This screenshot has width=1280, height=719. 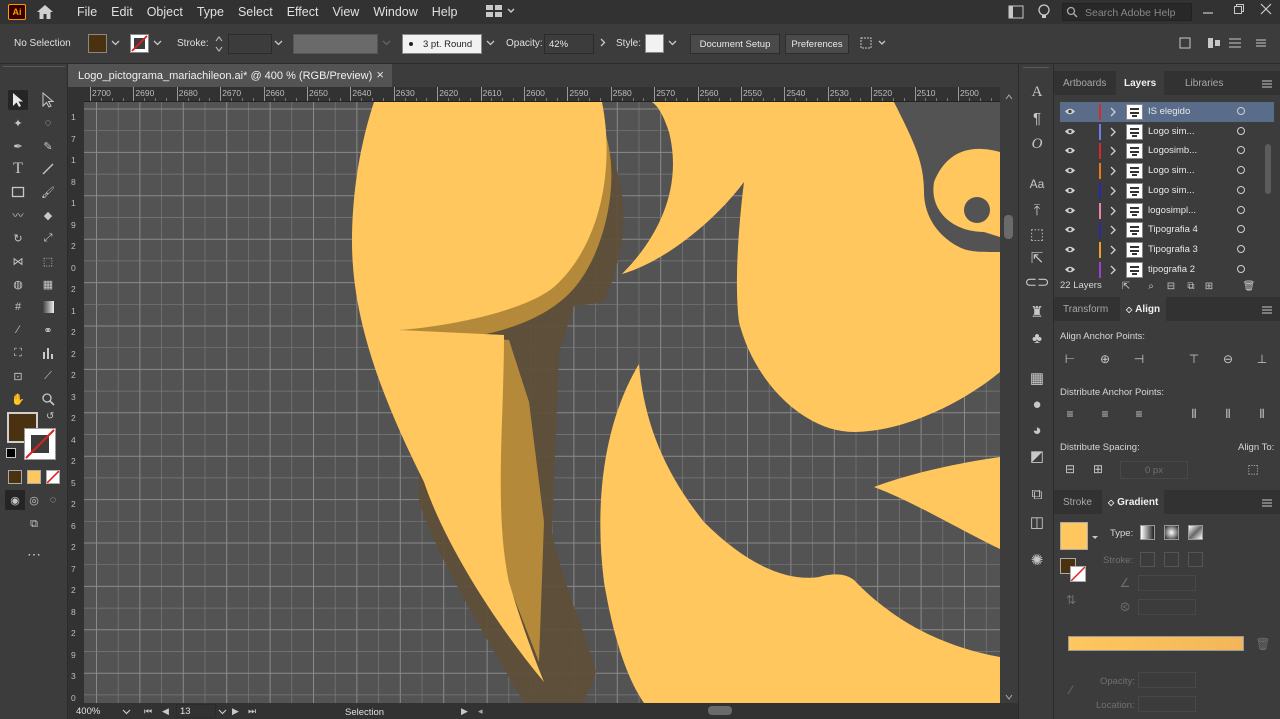 I want to click on vertical-ruler: 1 7 1 8 1 9 2 0 2 1 2 2 2 3 2 4 2 5 2 6 2 7 2 8 2 9 3 0, so click(x=76, y=402).